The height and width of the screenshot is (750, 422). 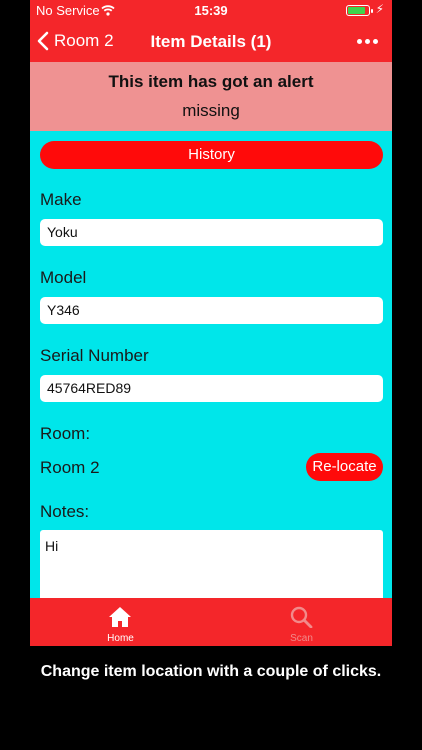 I want to click on battery-icon, so click(x=359, y=10).